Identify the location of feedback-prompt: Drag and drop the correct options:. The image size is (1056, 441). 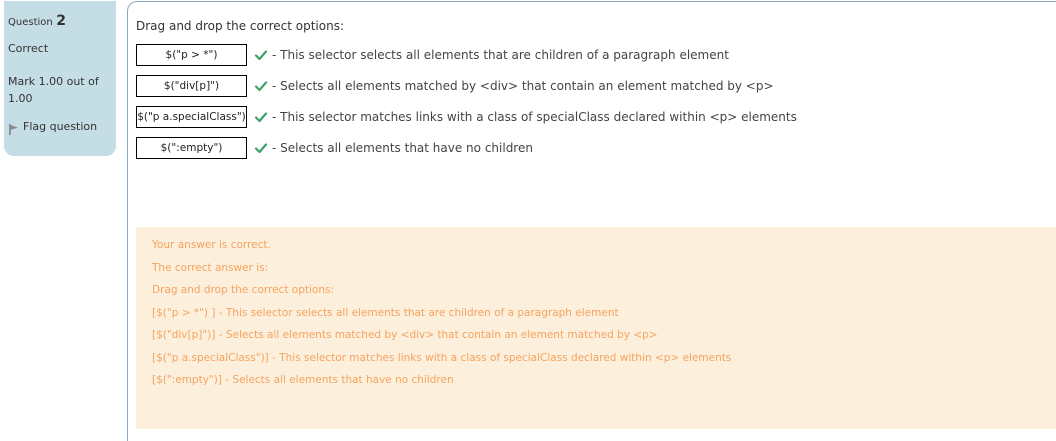
(243, 290).